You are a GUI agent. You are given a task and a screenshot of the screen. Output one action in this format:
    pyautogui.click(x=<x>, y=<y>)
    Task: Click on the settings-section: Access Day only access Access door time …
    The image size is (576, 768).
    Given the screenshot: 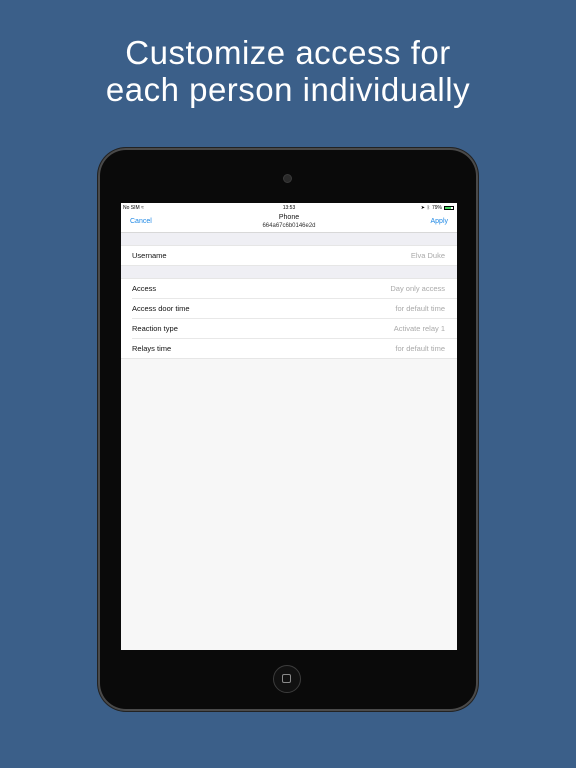 What is the action you would take?
    pyautogui.click(x=289, y=318)
    